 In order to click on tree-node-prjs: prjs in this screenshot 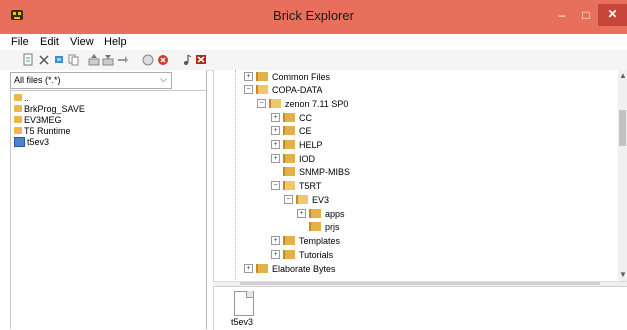, I will do `click(318, 227)`.